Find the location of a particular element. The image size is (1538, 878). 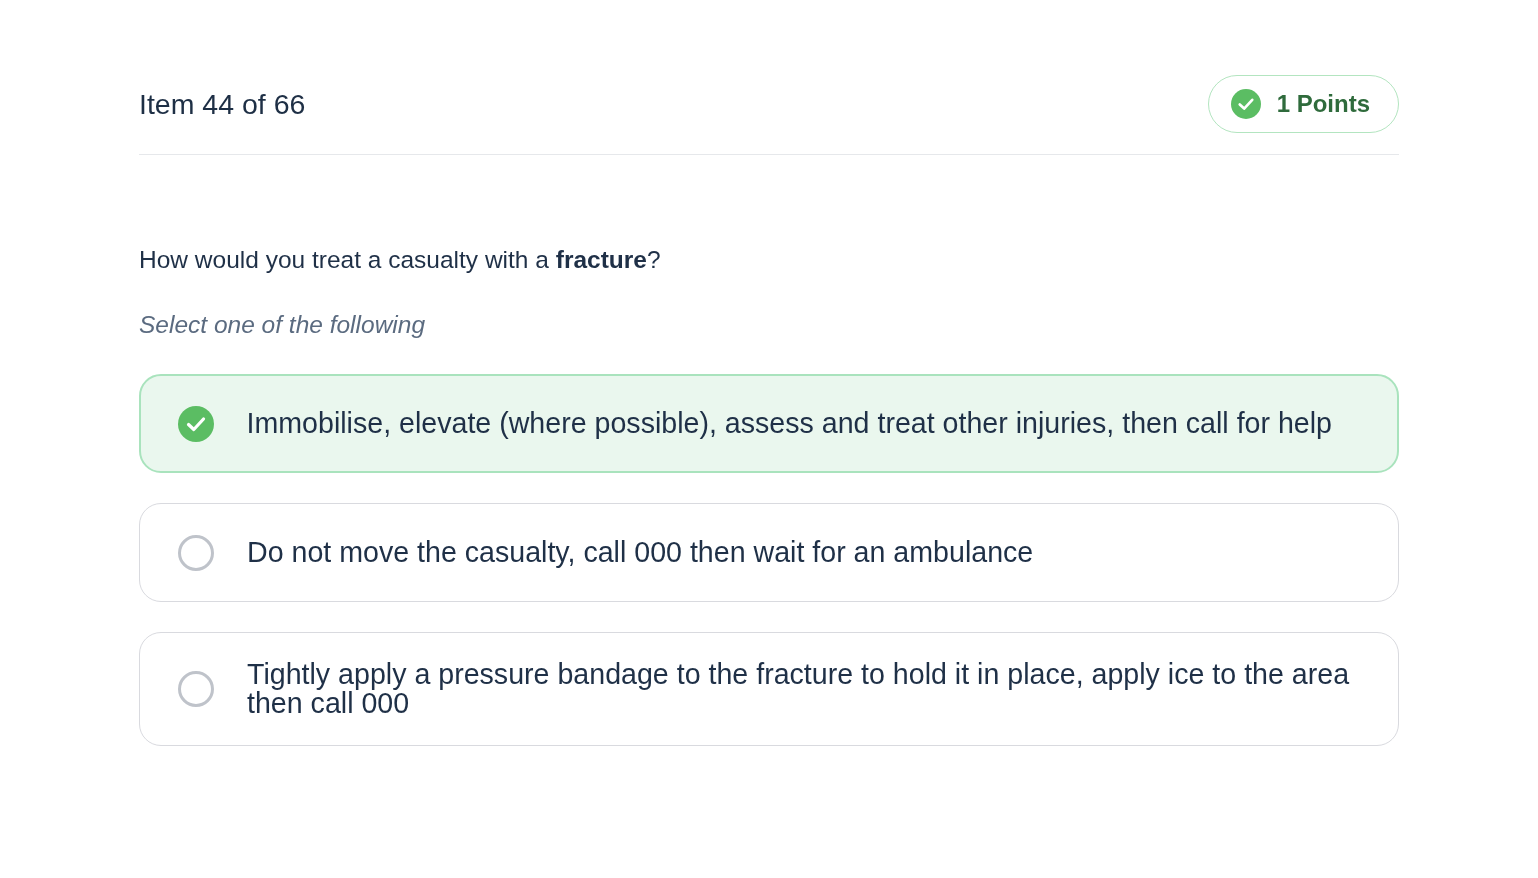

answer-option: Tightly apply a pressure bandage to the fracture to hold it in place, apply ice to the area then call 000 is located at coordinates (769, 689).